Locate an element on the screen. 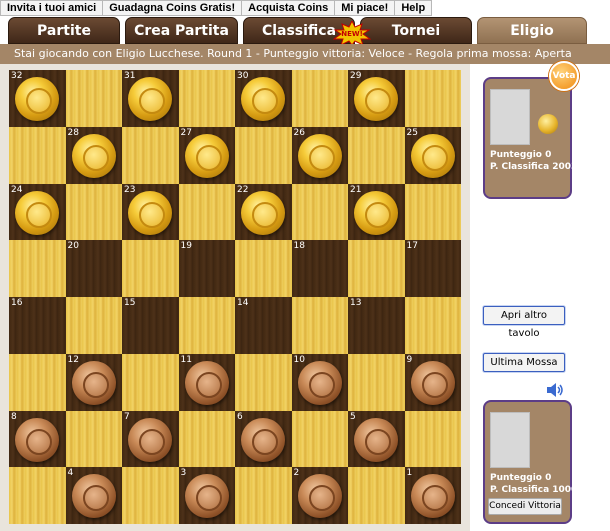 This screenshot has height=531, width=610. board-square-playable: 24 is located at coordinates (37, 212).